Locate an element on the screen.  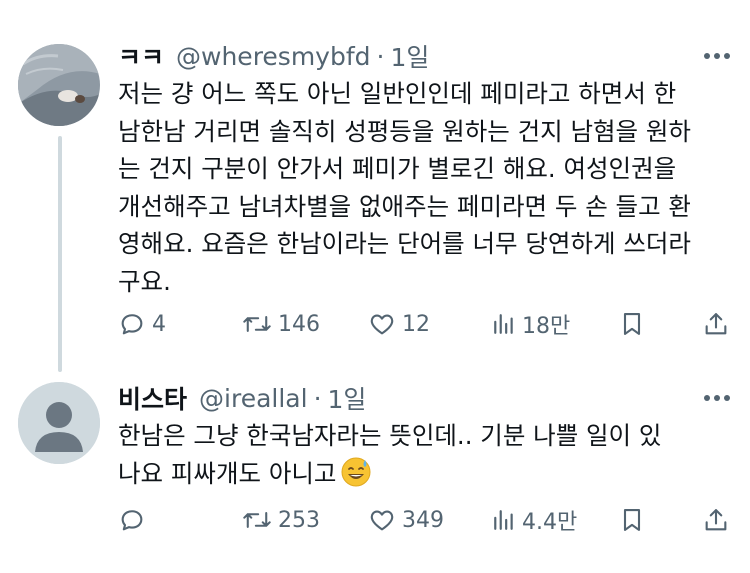
views-button: 4.4만 is located at coordinates (534, 520).